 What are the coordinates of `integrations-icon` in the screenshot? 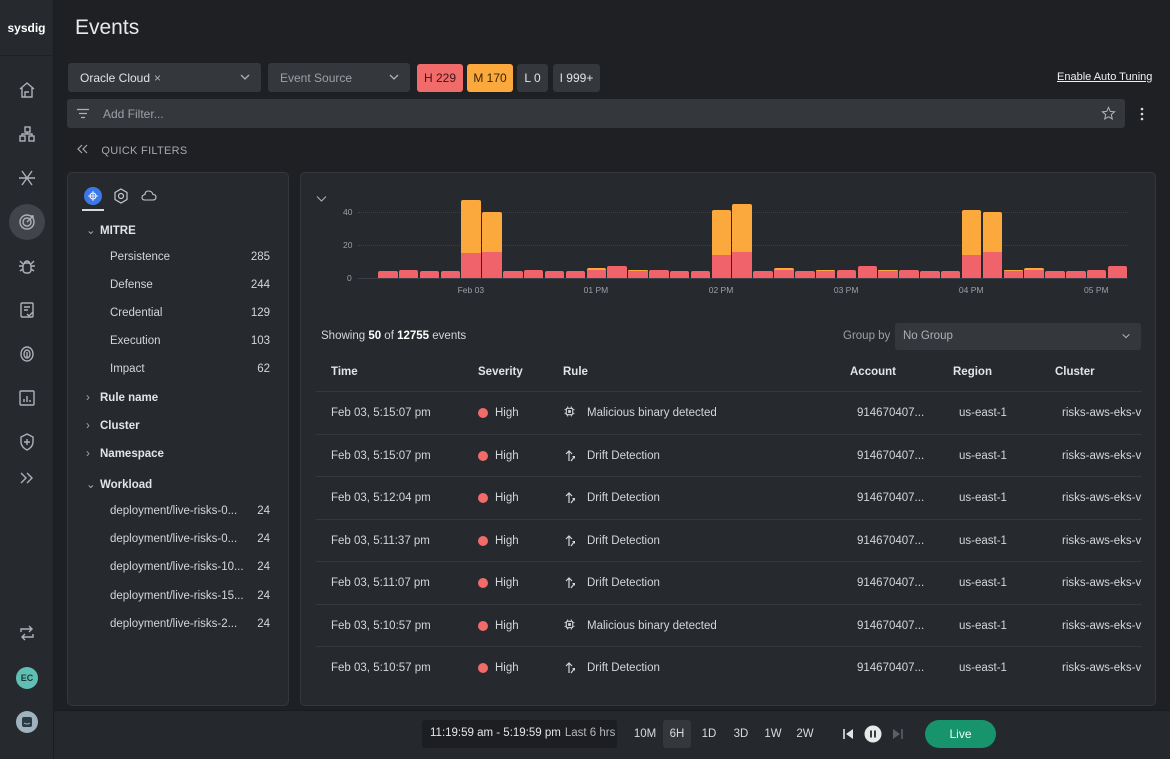 It's located at (27, 178).